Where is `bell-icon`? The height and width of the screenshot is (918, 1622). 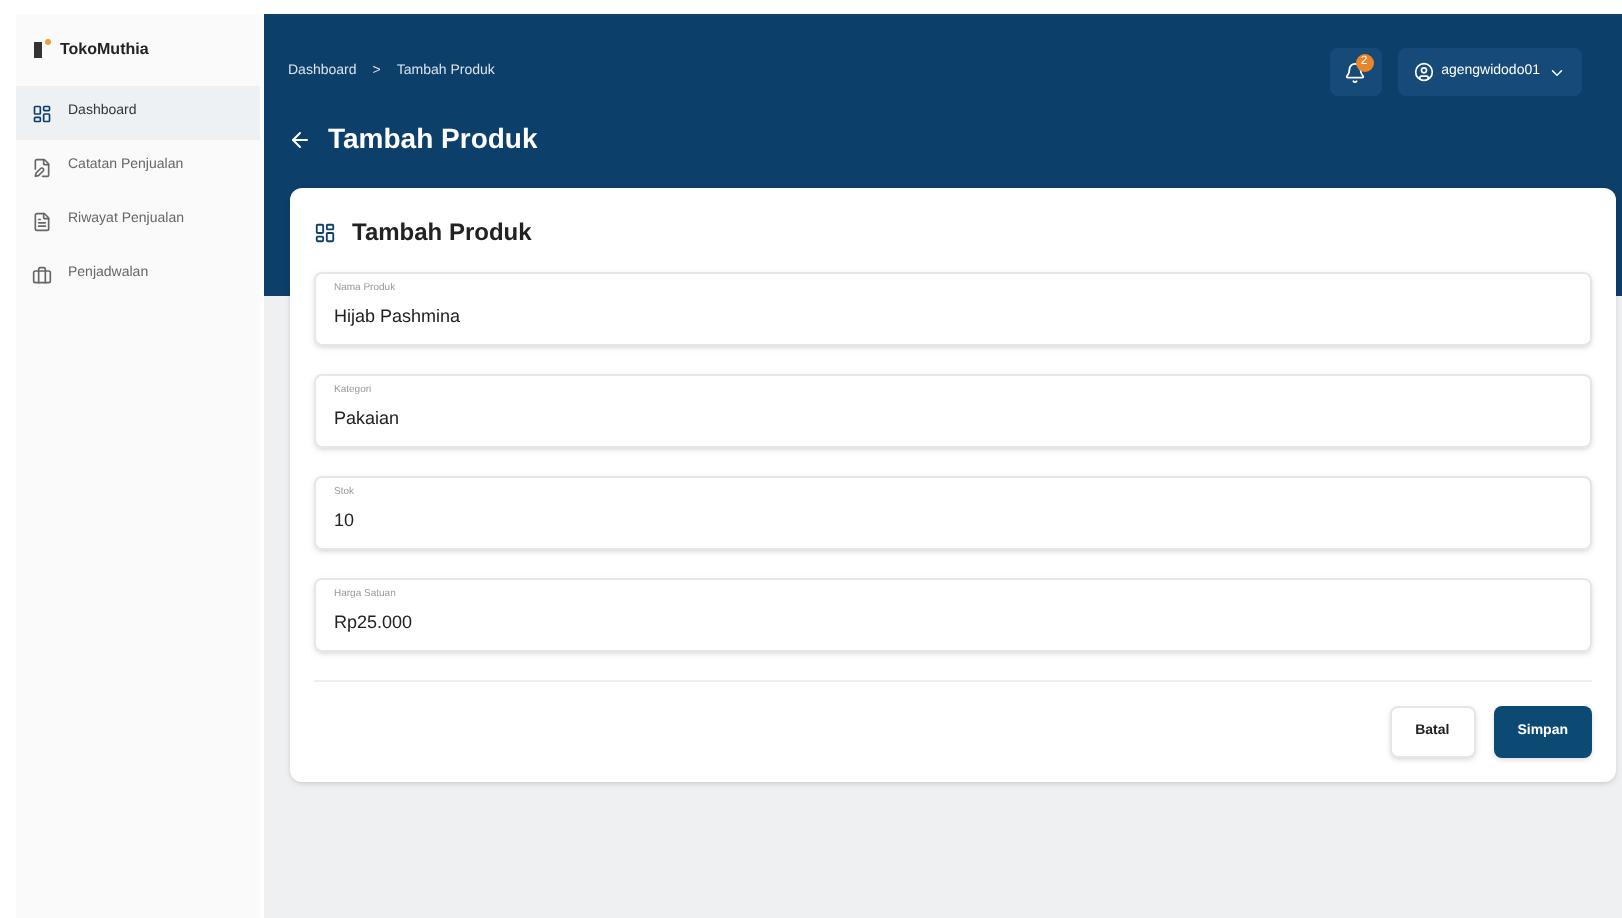
bell-icon is located at coordinates (1355, 72).